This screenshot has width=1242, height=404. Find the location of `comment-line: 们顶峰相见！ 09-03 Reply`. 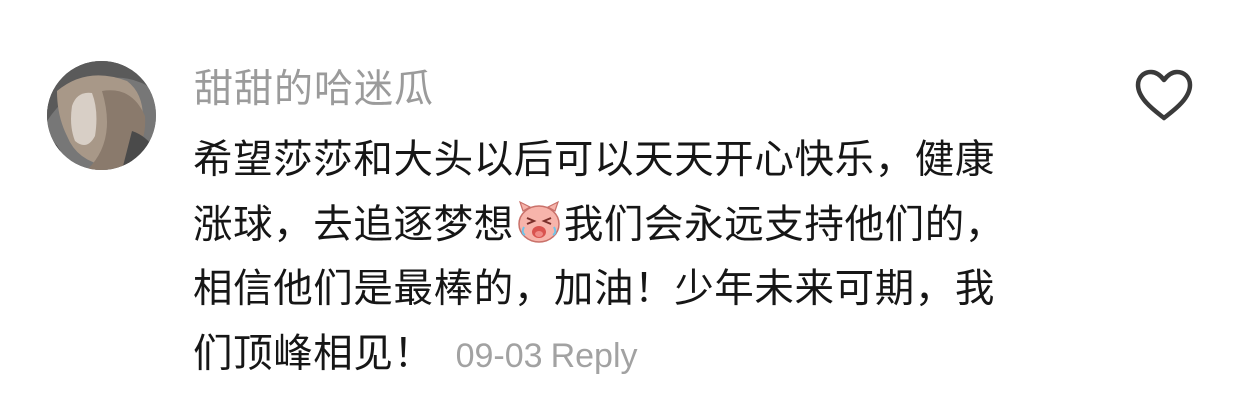

comment-line: 们顶峰相见！ 09-03 Reply is located at coordinates (633, 355).